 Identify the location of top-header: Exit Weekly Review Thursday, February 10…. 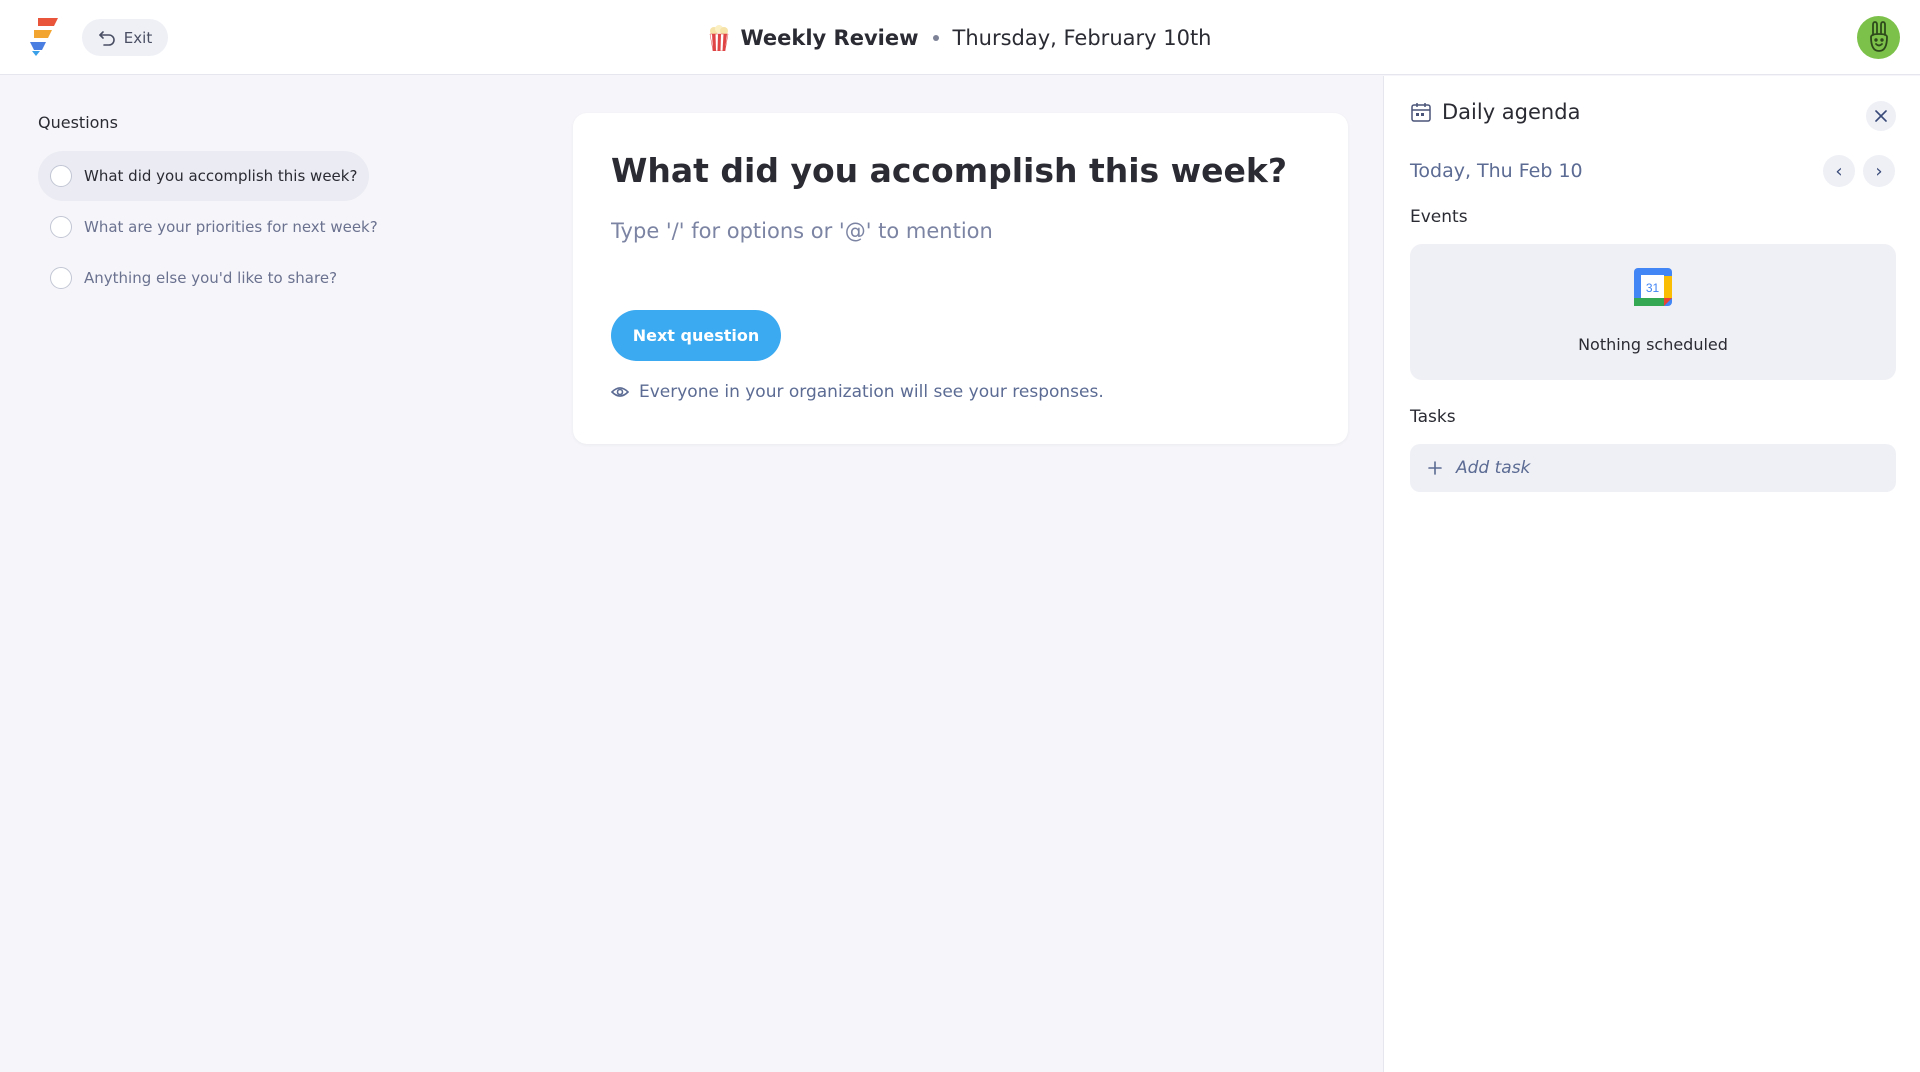
(960, 37).